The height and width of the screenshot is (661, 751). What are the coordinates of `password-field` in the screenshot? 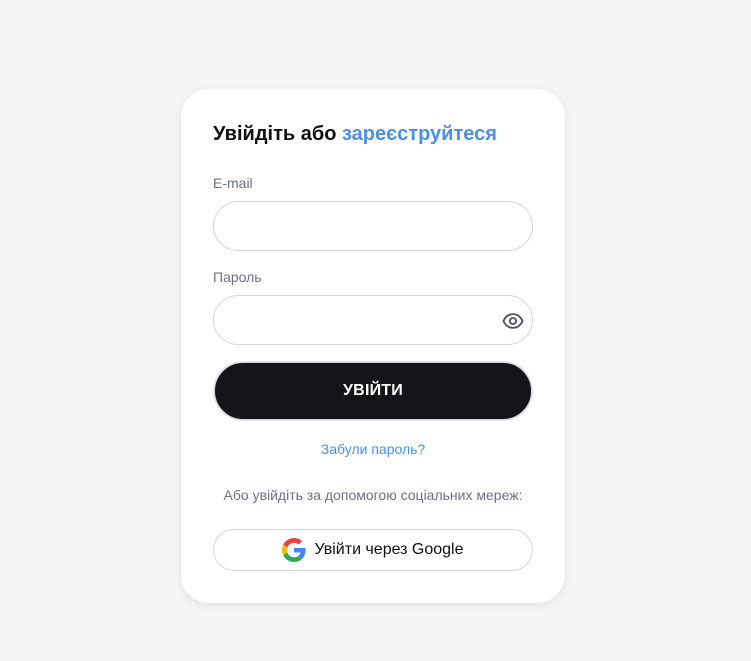 It's located at (373, 320).